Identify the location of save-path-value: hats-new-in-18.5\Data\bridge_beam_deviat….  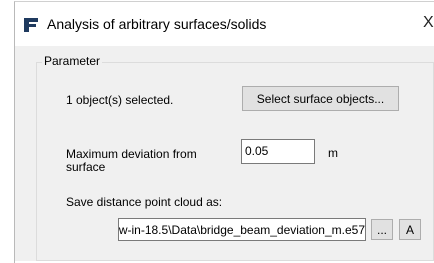
(241, 230).